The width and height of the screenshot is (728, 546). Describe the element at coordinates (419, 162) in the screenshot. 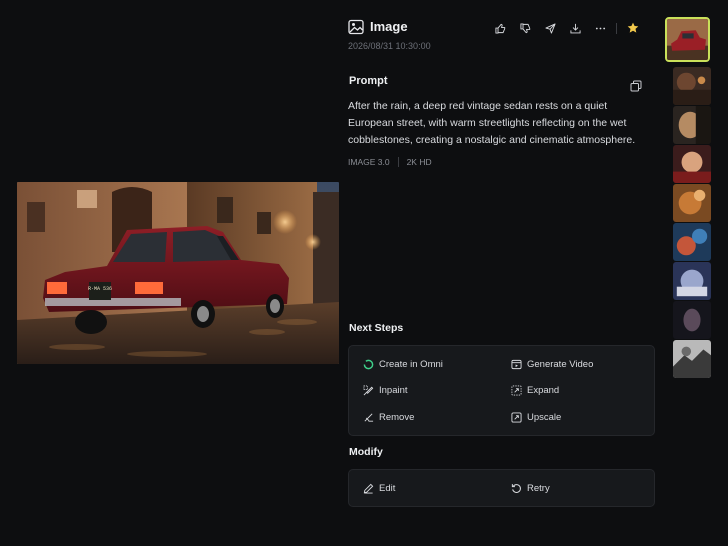

I see `resolution-label: 2K HD` at that location.